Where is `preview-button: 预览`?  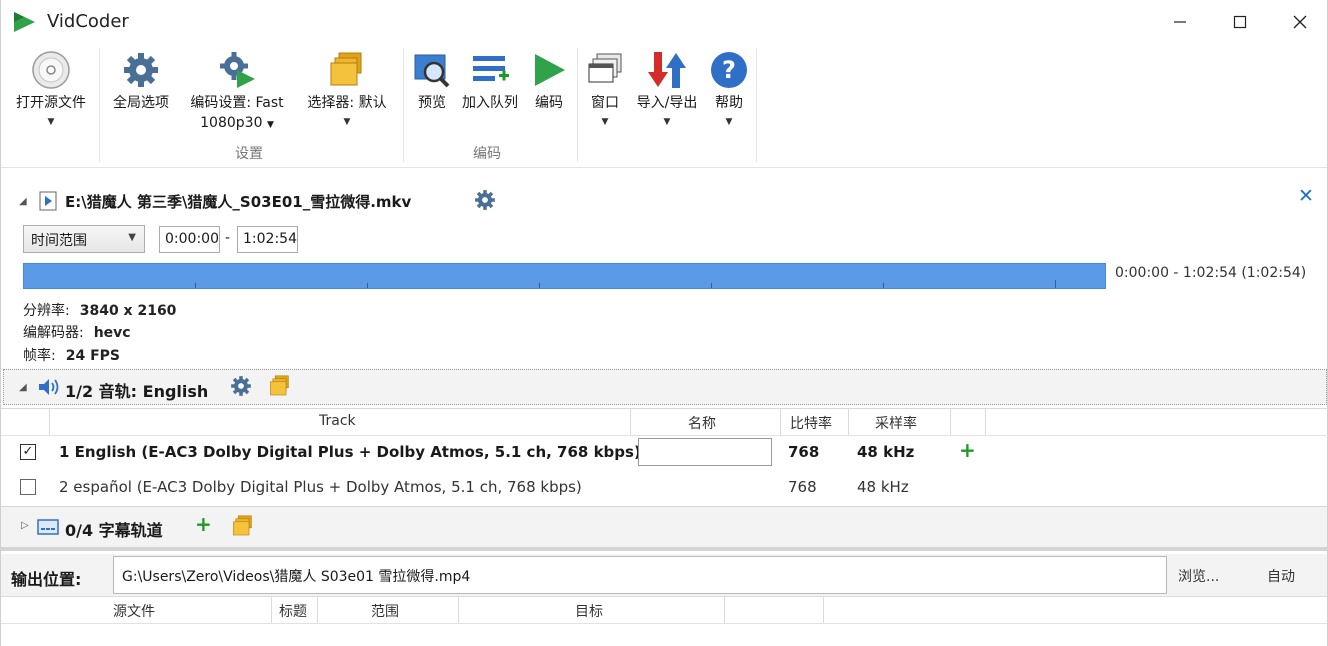 preview-button: 预览 is located at coordinates (432, 81).